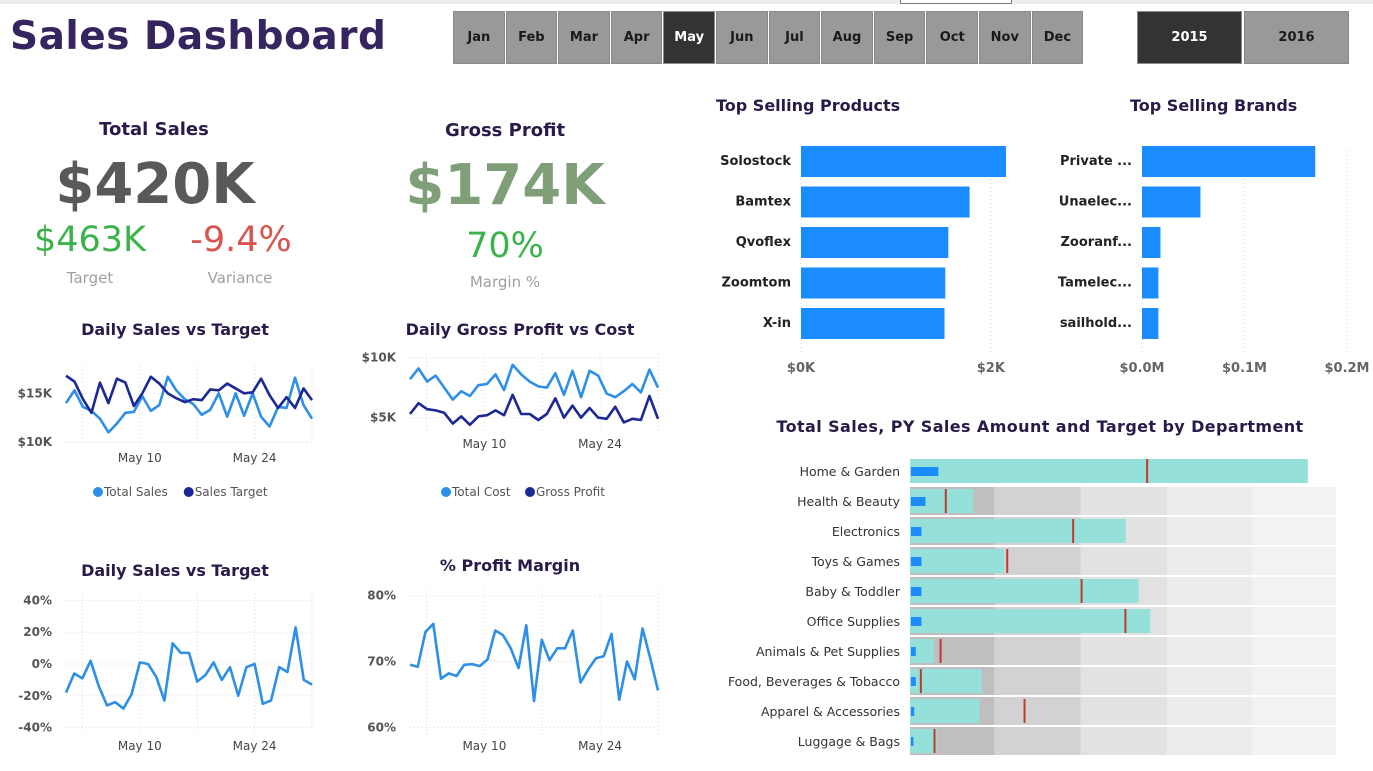 The image size is (1373, 771). Describe the element at coordinates (830, 711) in the screenshot. I see `department-label: Apparel & Accessories` at that location.